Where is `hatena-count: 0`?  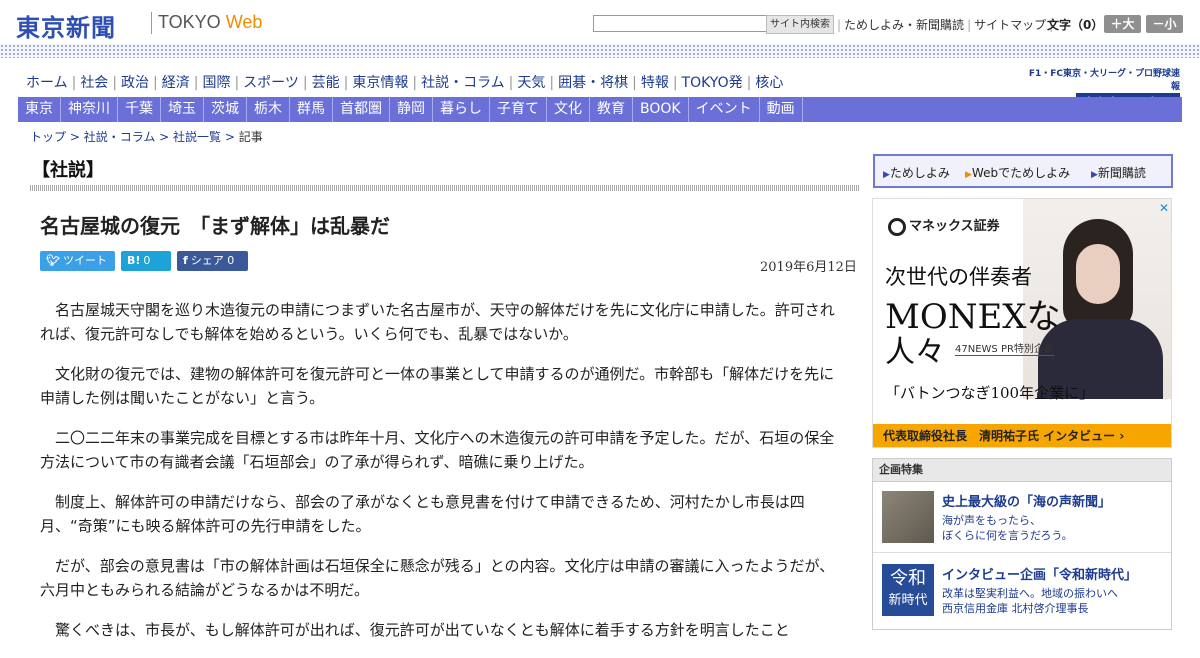 hatena-count: 0 is located at coordinates (147, 260).